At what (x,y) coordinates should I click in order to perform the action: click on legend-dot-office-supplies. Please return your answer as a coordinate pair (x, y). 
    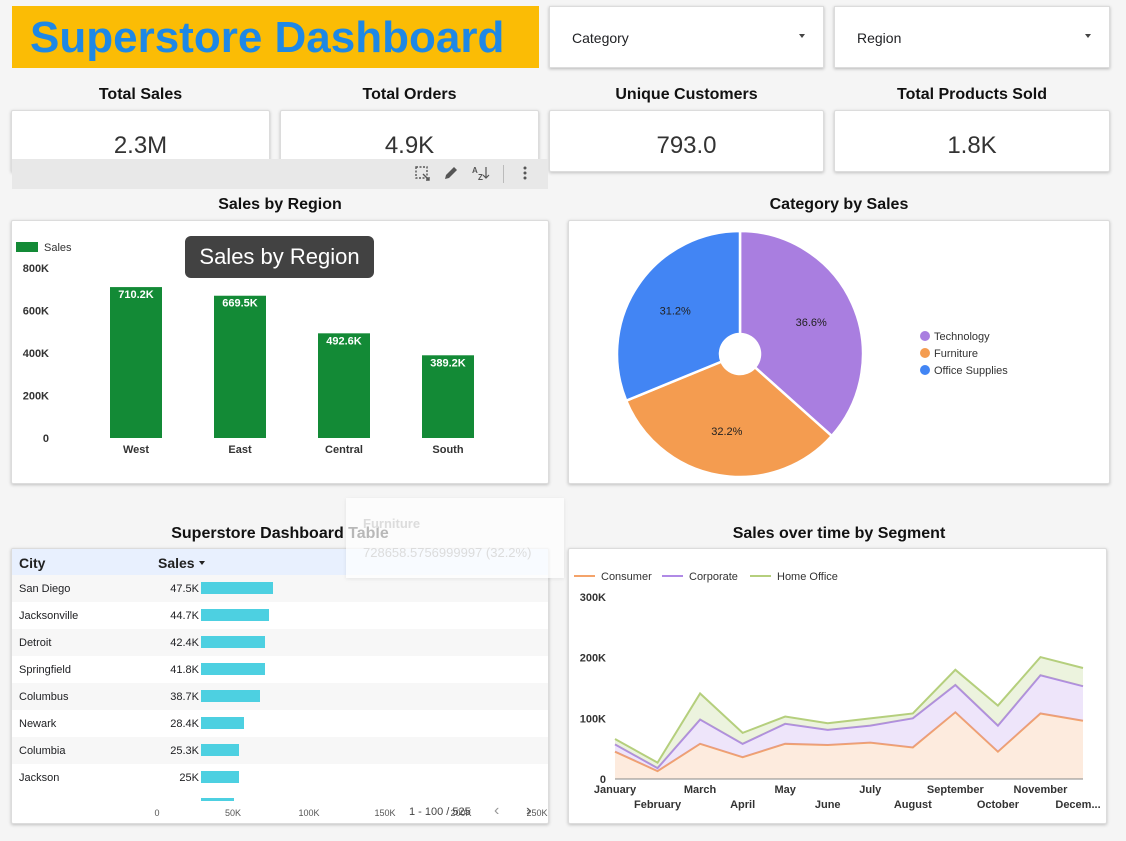
    Looking at the image, I should click on (925, 370).